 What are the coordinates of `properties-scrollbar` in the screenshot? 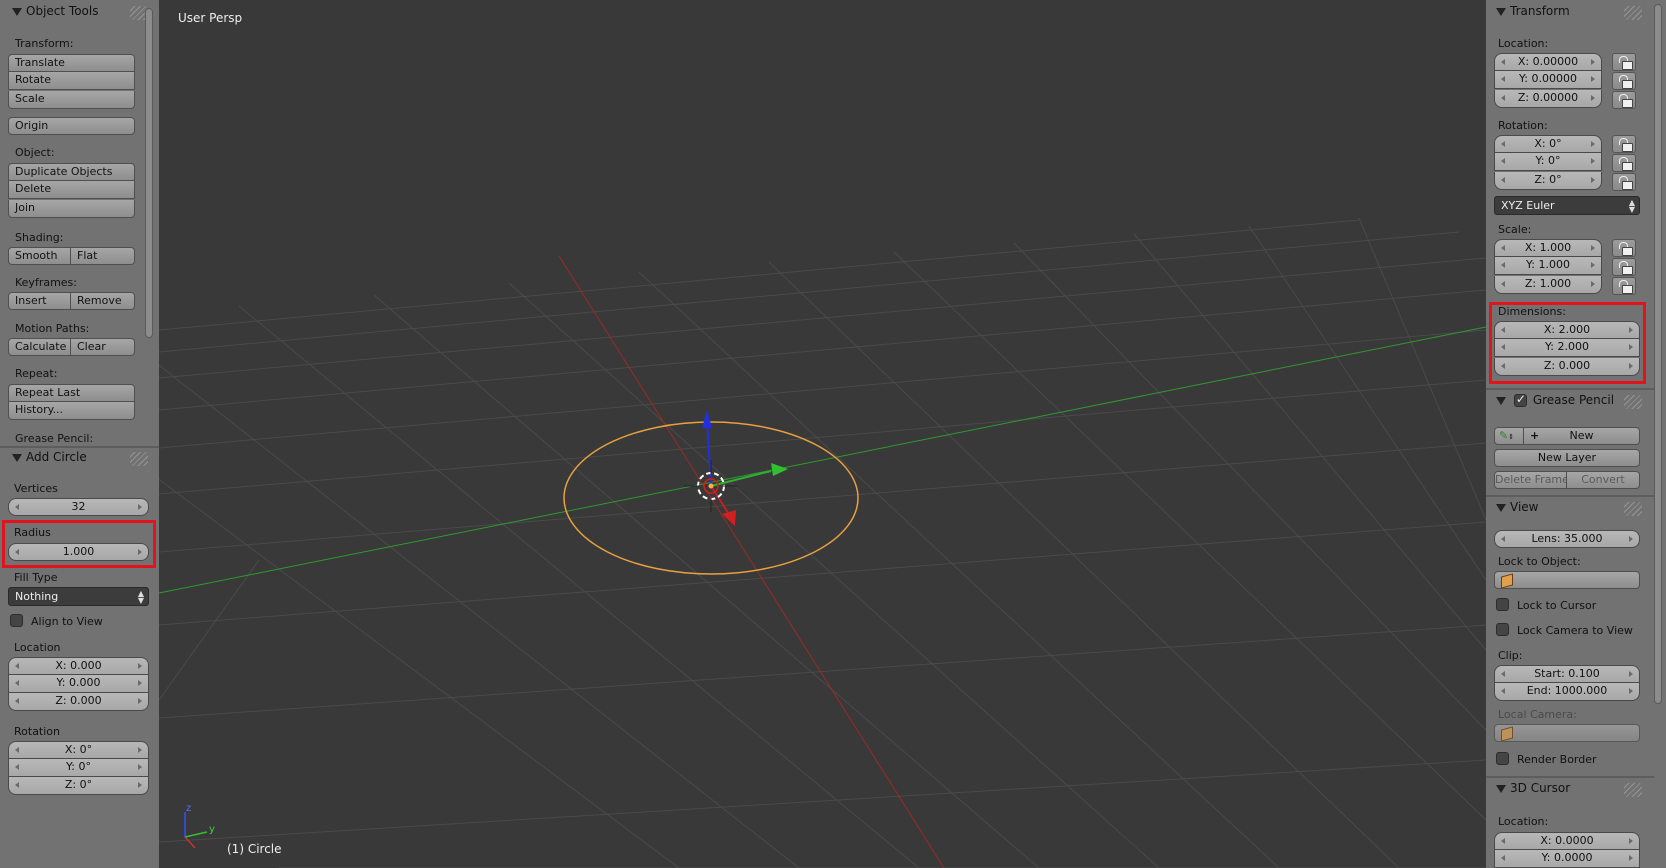 It's located at (1658, 354).